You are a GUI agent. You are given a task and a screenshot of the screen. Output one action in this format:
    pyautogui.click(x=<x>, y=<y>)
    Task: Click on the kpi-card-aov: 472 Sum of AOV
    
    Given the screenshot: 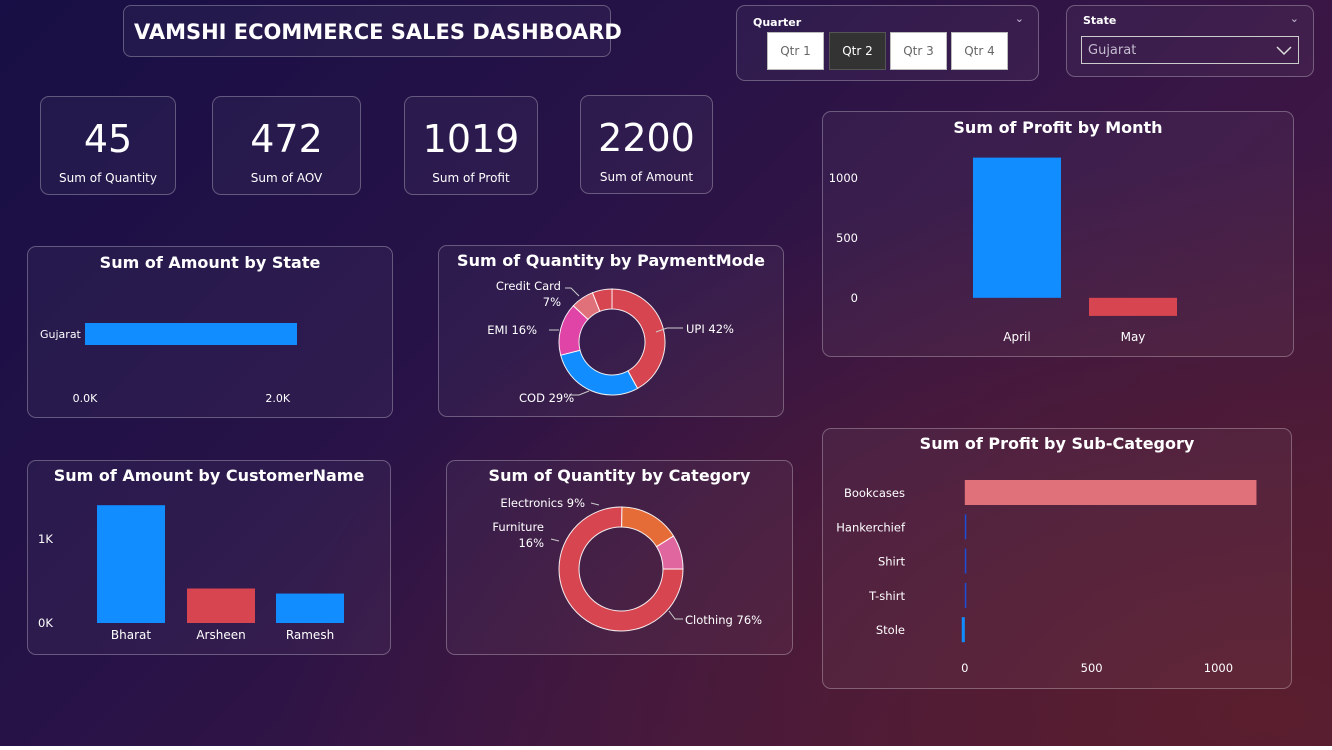 What is the action you would take?
    pyautogui.click(x=286, y=145)
    